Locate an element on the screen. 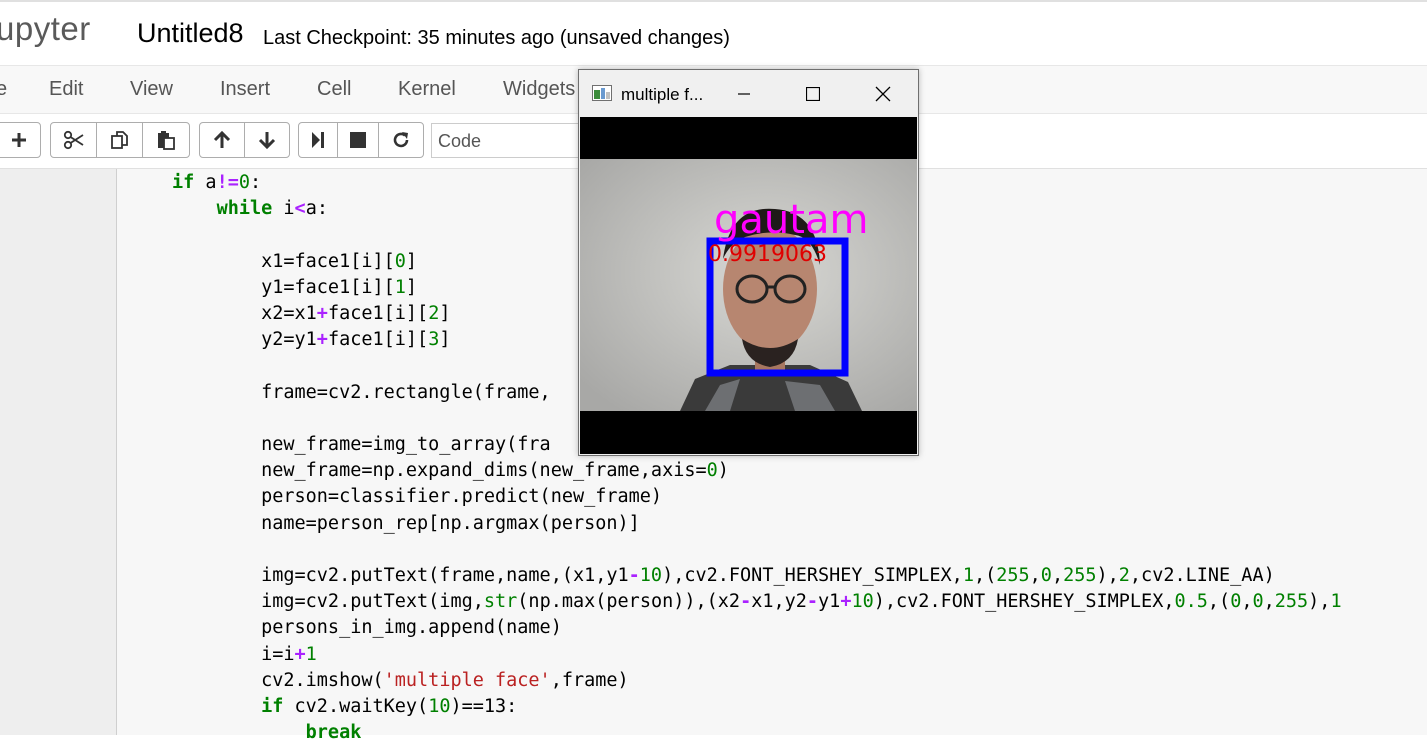  menu-file: e is located at coordinates (3, 89).